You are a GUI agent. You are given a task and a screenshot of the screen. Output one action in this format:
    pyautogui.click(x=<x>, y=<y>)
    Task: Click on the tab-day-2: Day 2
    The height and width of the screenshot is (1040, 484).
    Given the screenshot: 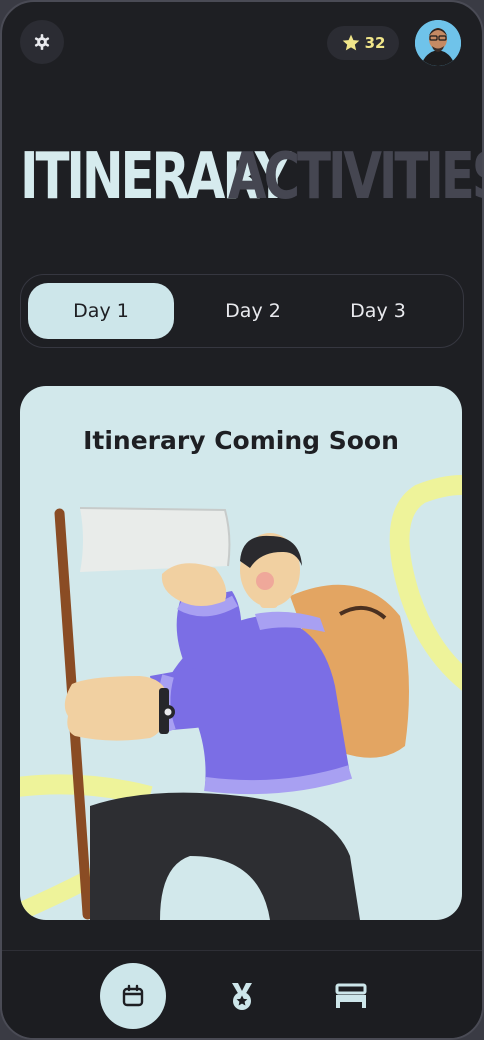 What is the action you would take?
    pyautogui.click(x=253, y=311)
    